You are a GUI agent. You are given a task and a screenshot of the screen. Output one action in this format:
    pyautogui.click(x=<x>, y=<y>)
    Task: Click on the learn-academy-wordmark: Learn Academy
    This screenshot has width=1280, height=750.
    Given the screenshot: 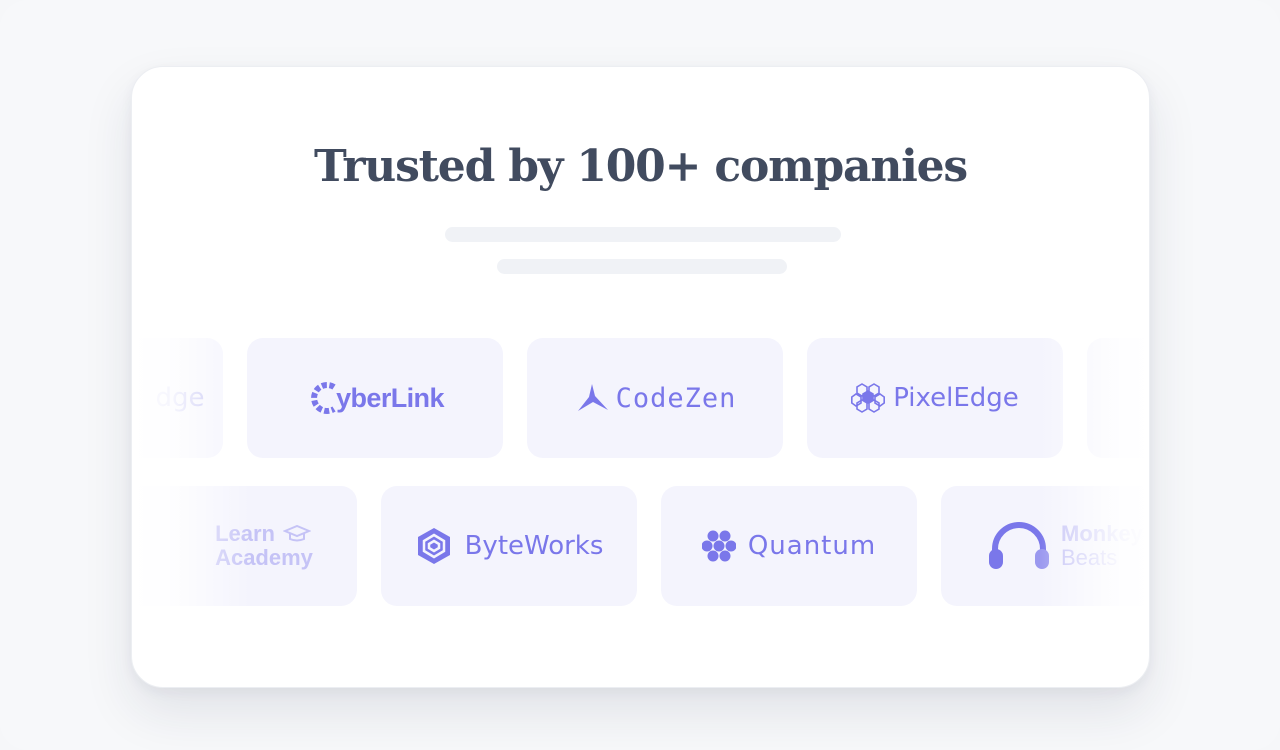 What is the action you would take?
    pyautogui.click(x=264, y=546)
    